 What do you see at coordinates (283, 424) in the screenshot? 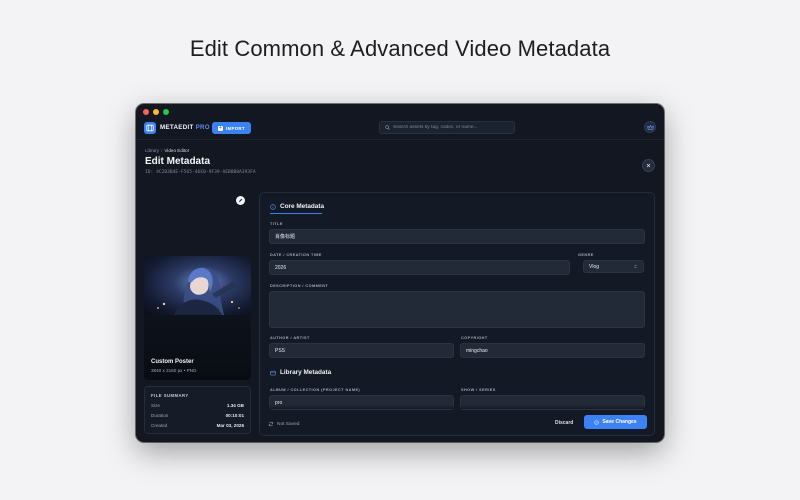
I see `save-status: Not Saved` at bounding box center [283, 424].